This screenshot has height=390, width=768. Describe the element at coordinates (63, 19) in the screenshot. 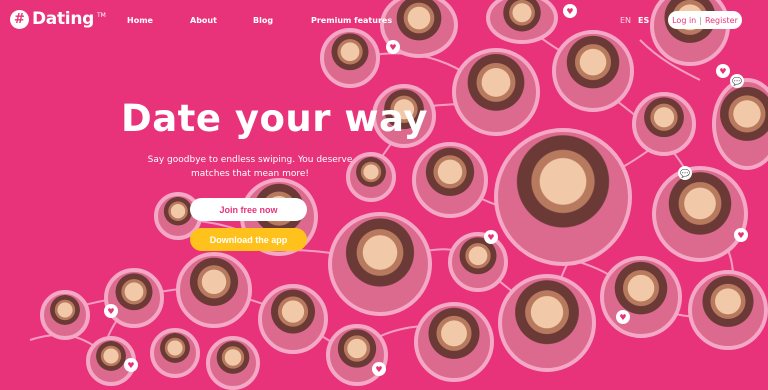

I see `brand-name: Dating` at that location.